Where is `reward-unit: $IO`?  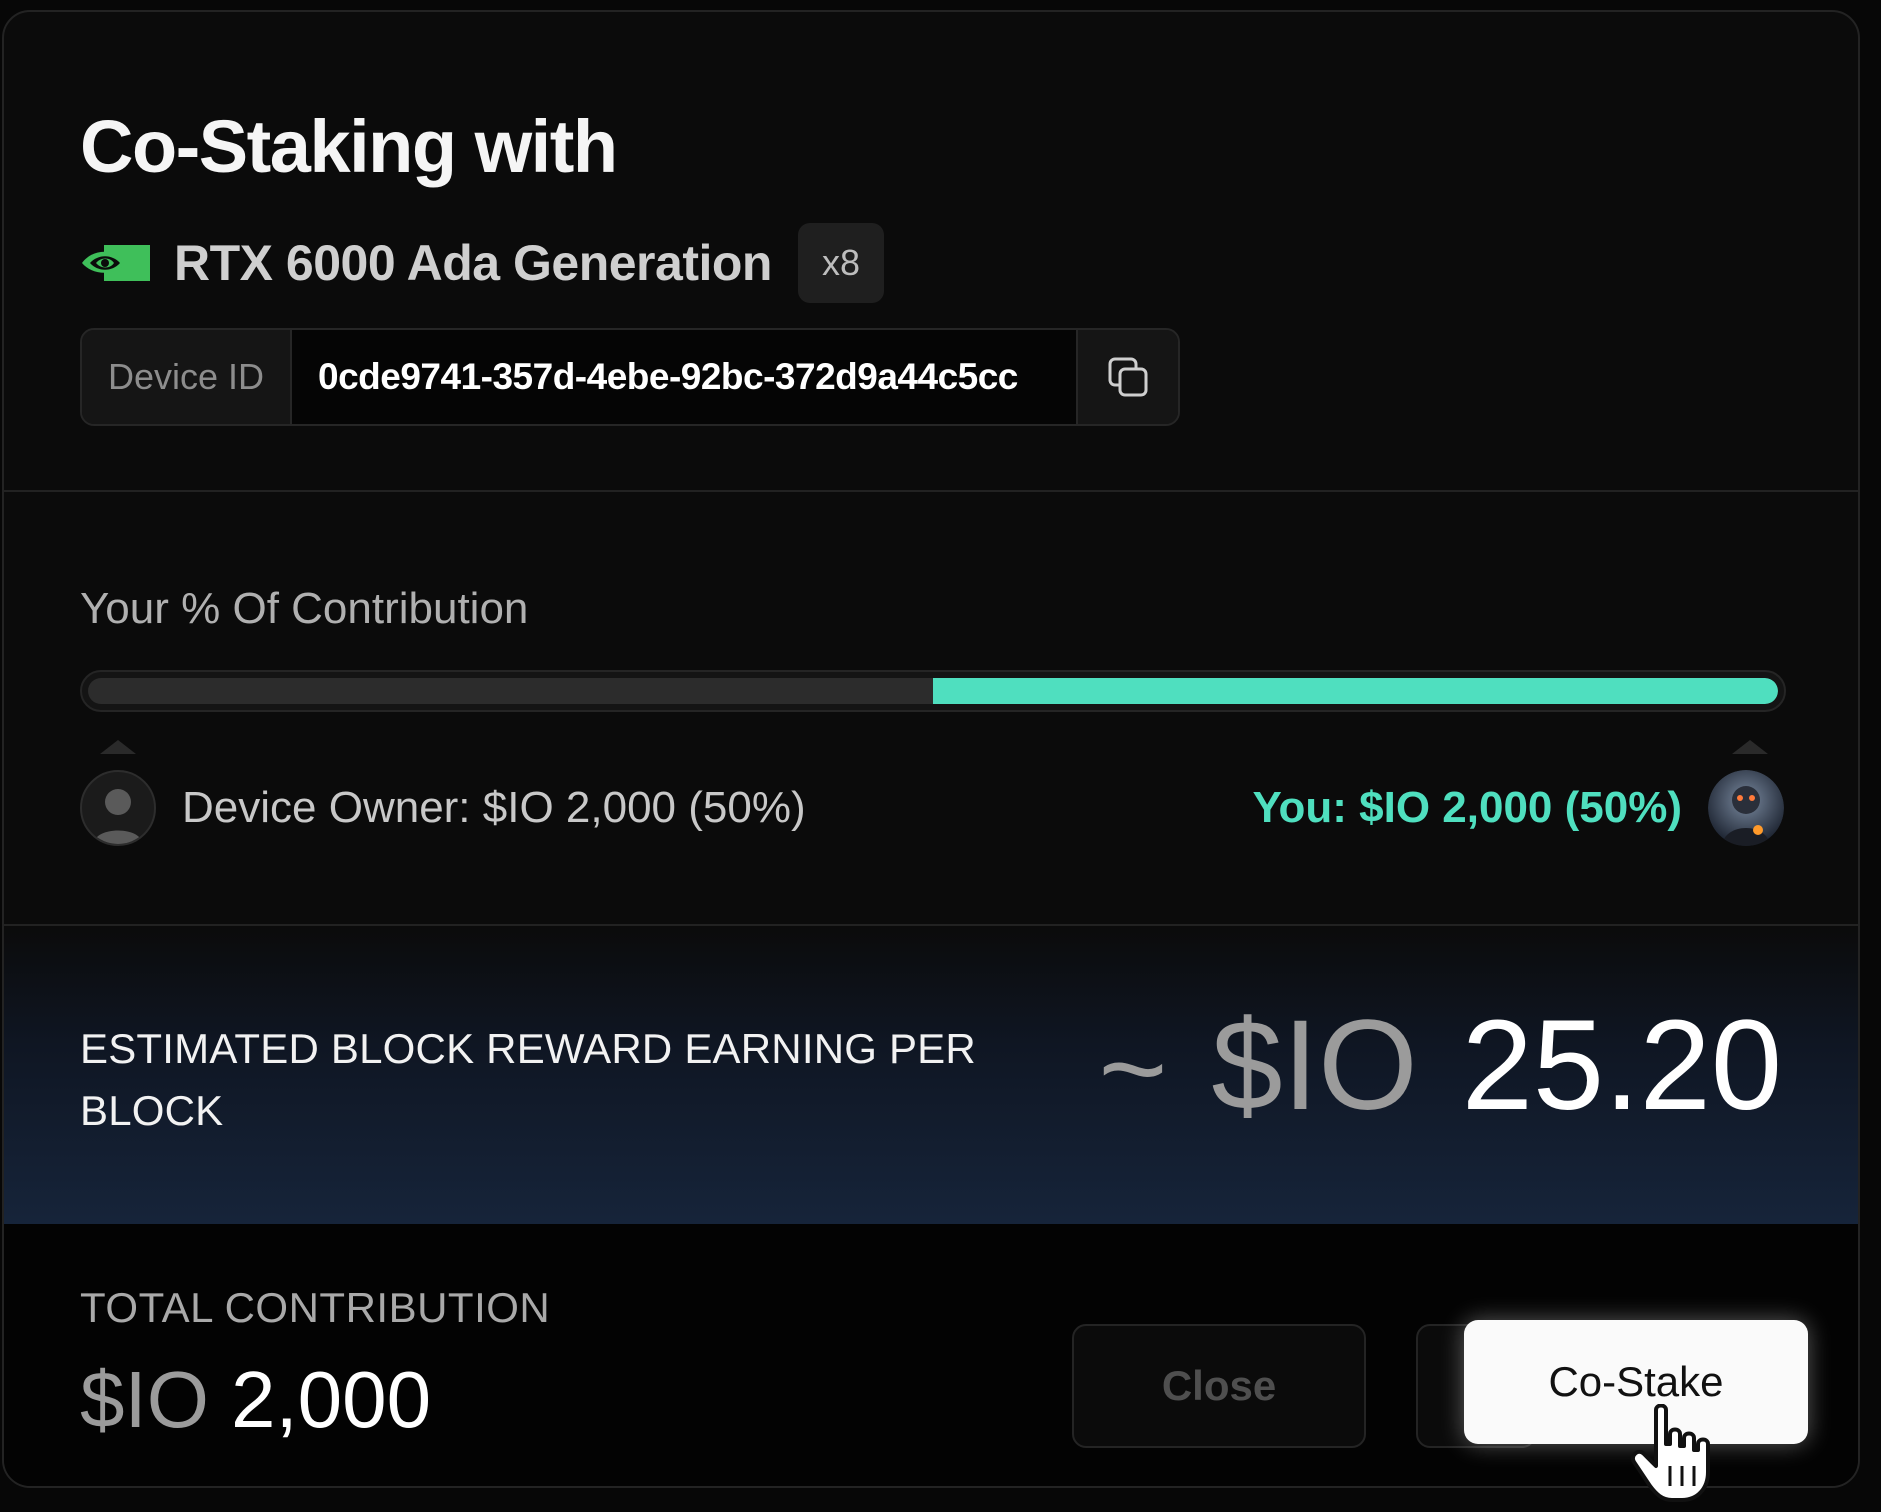 reward-unit: $IO is located at coordinates (1314, 1065).